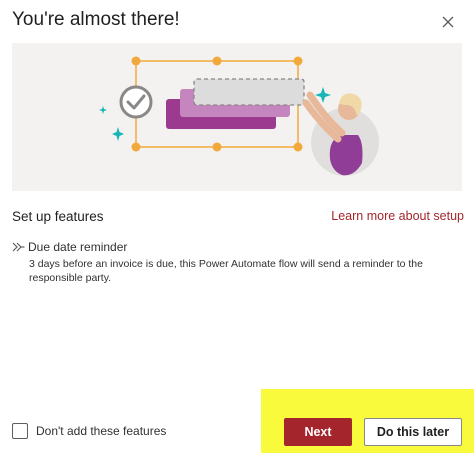 This screenshot has height=453, width=474. I want to click on close-button, so click(448, 22).